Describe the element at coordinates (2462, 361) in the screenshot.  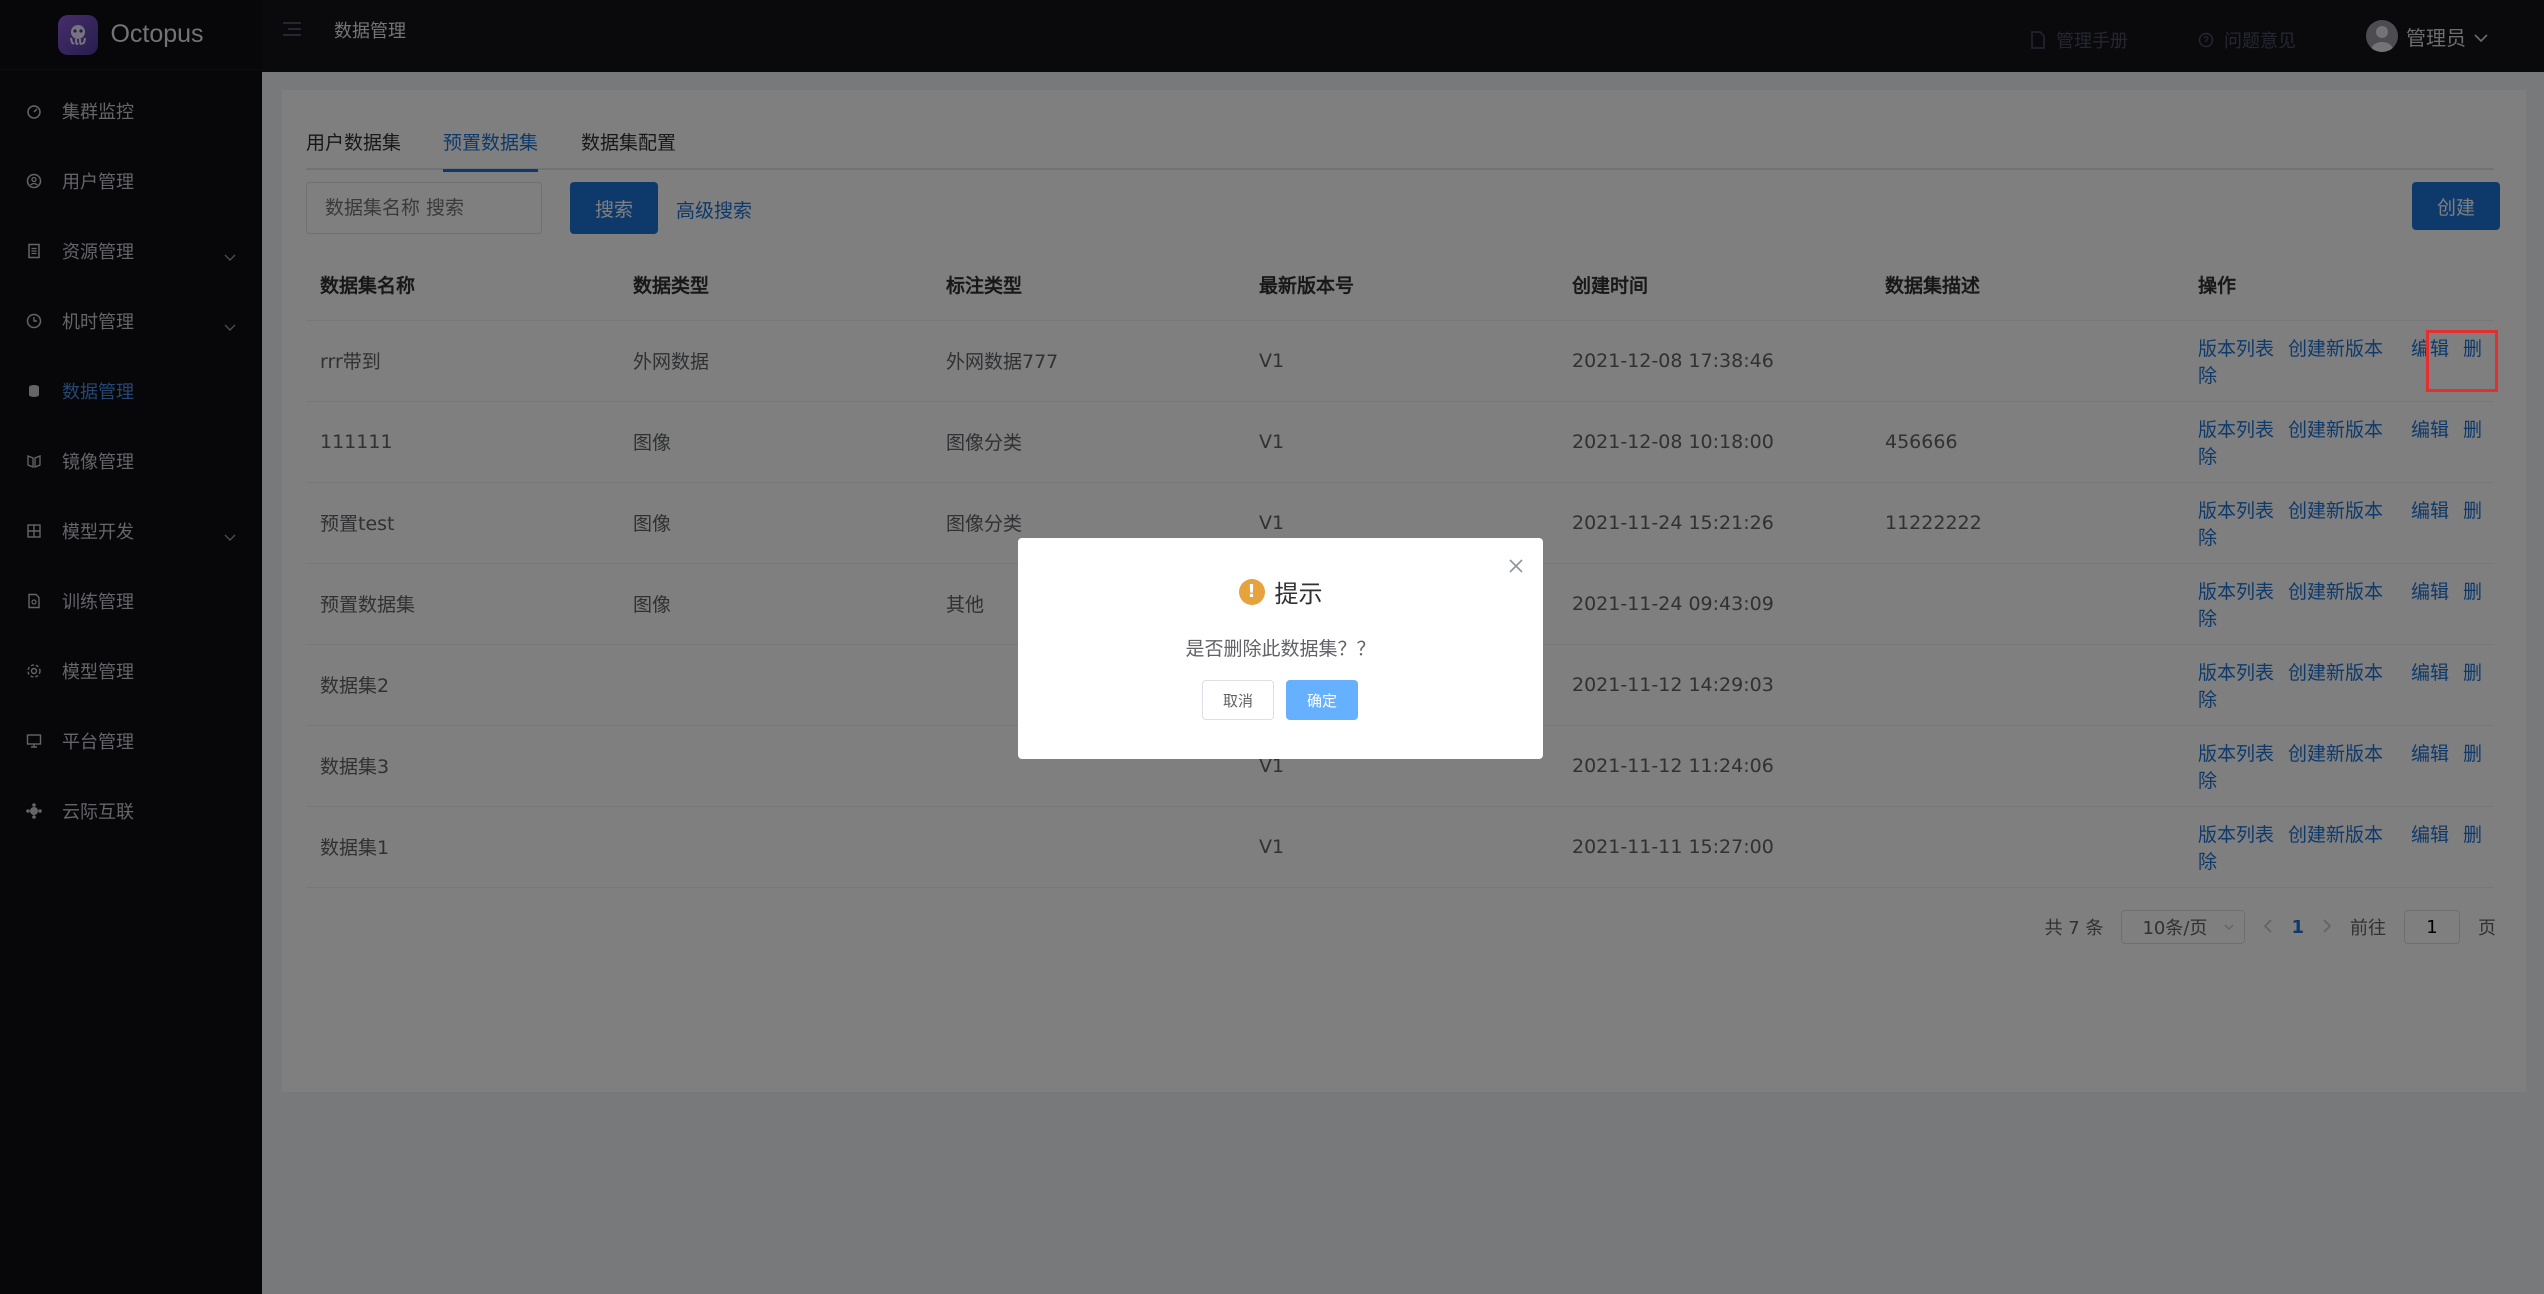
I see `delete-highlight-box` at that location.